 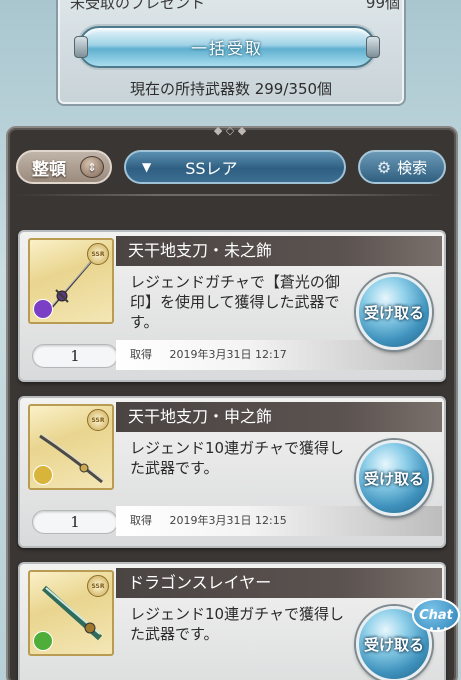 What do you see at coordinates (211, 168) in the screenshot?
I see `rarity-filter-label: SSレア` at bounding box center [211, 168].